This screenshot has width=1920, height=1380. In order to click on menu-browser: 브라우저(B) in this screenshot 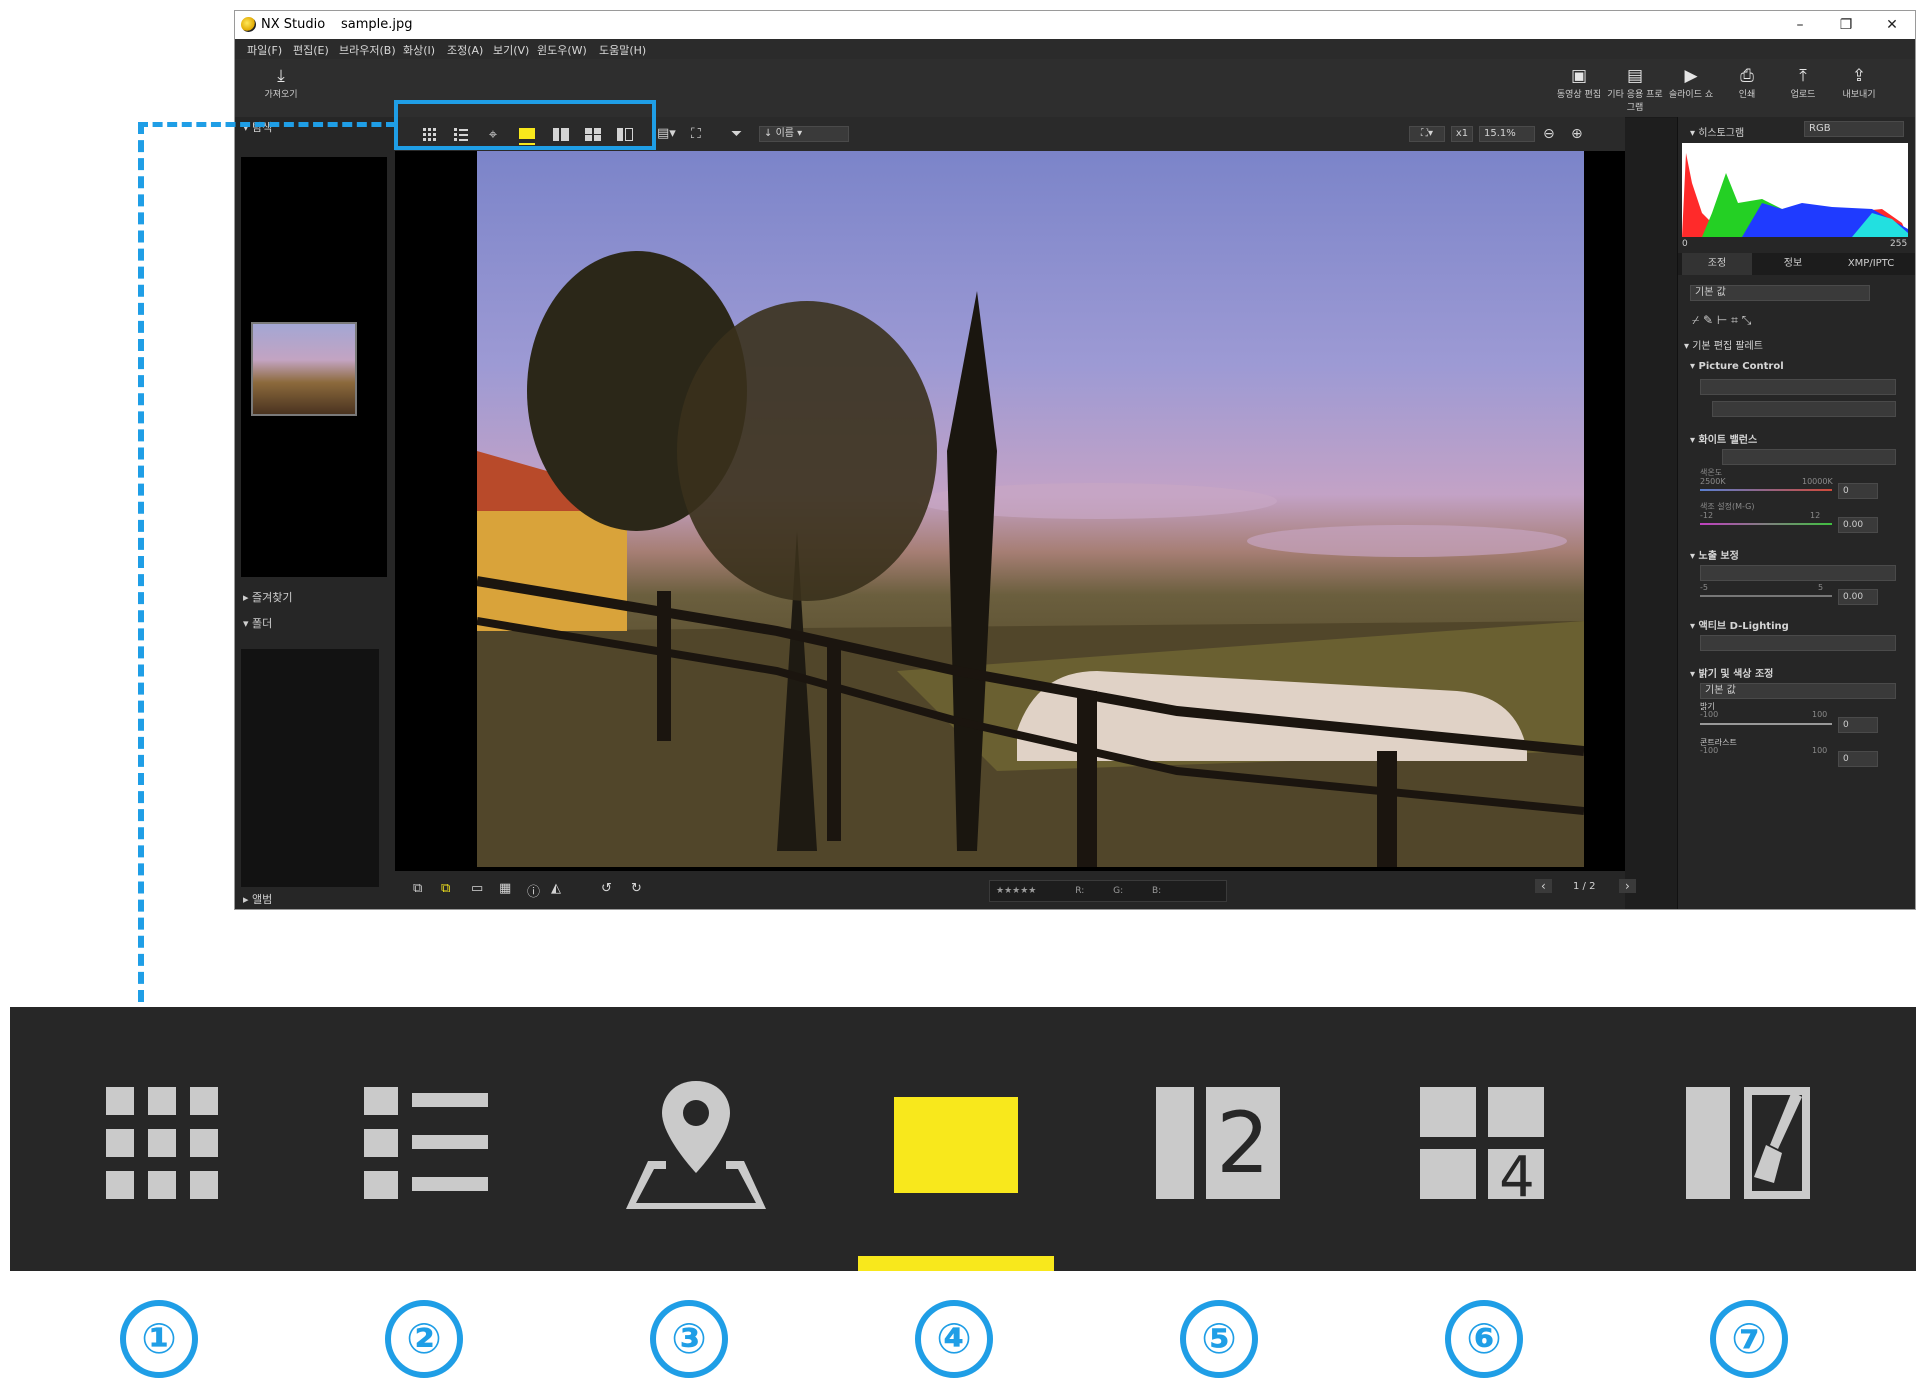, I will do `click(367, 50)`.